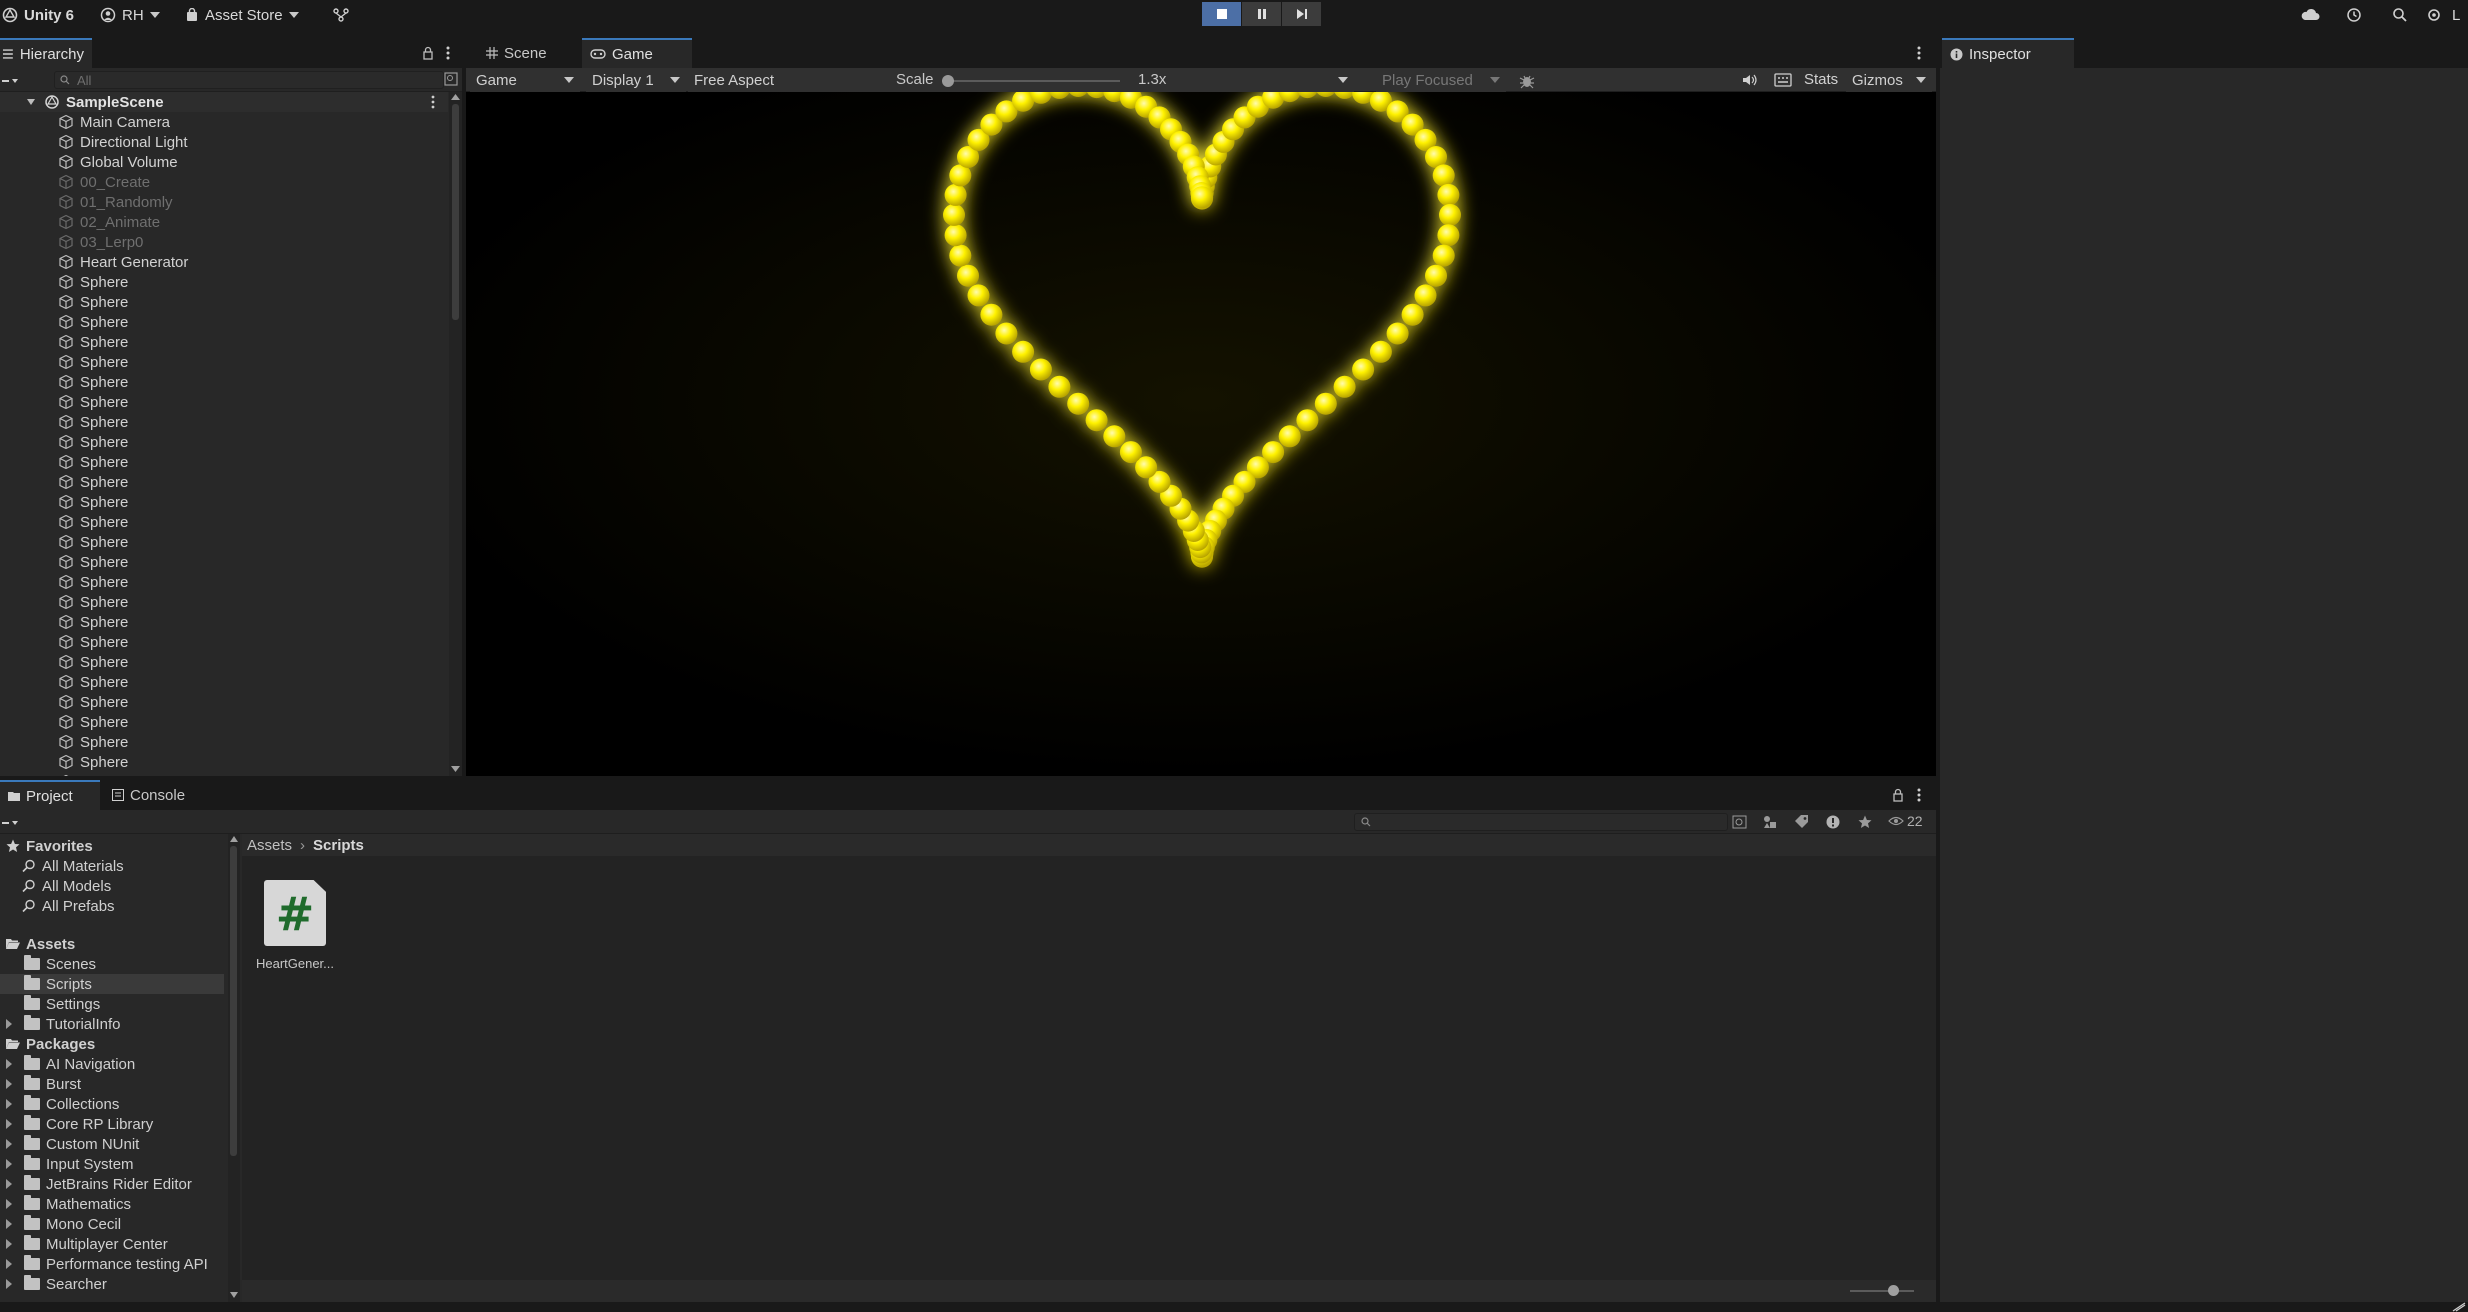 Image resolution: width=2468 pixels, height=1312 pixels. Describe the element at coordinates (2008, 53) in the screenshot. I see `tab-inspector: Inspector` at that location.